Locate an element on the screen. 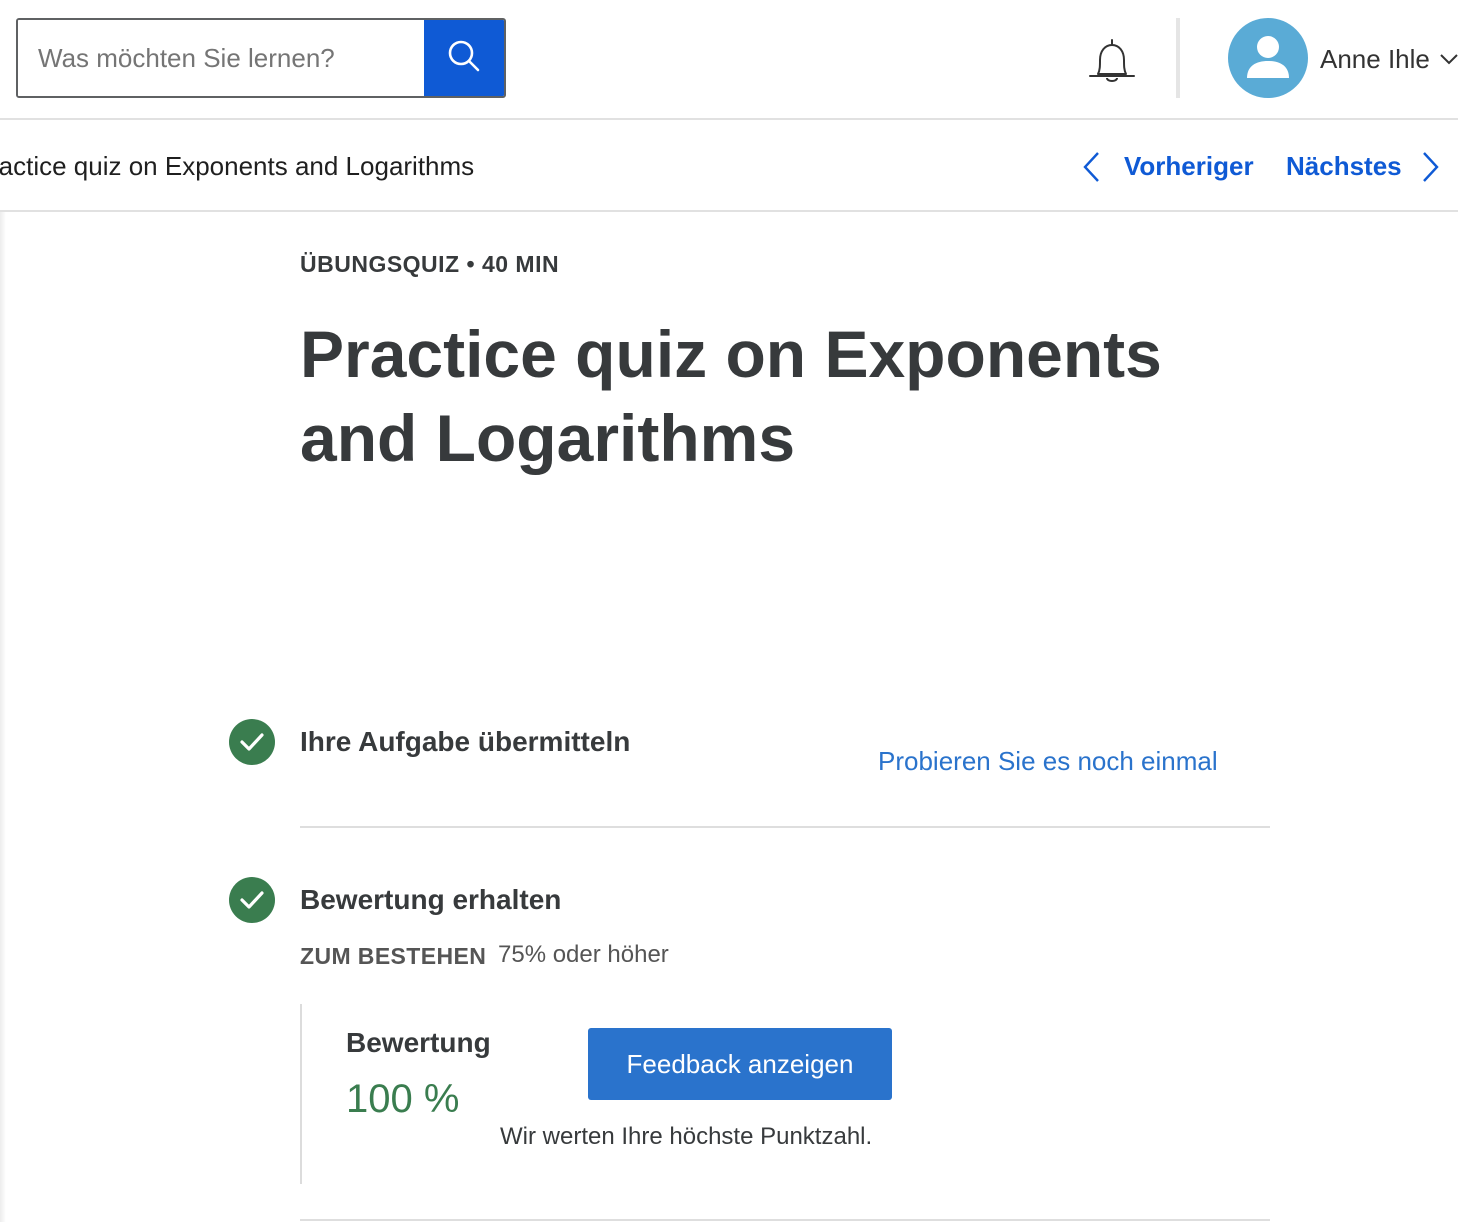 The width and height of the screenshot is (1458, 1222). next-button: Nächstes is located at coordinates (1344, 166).